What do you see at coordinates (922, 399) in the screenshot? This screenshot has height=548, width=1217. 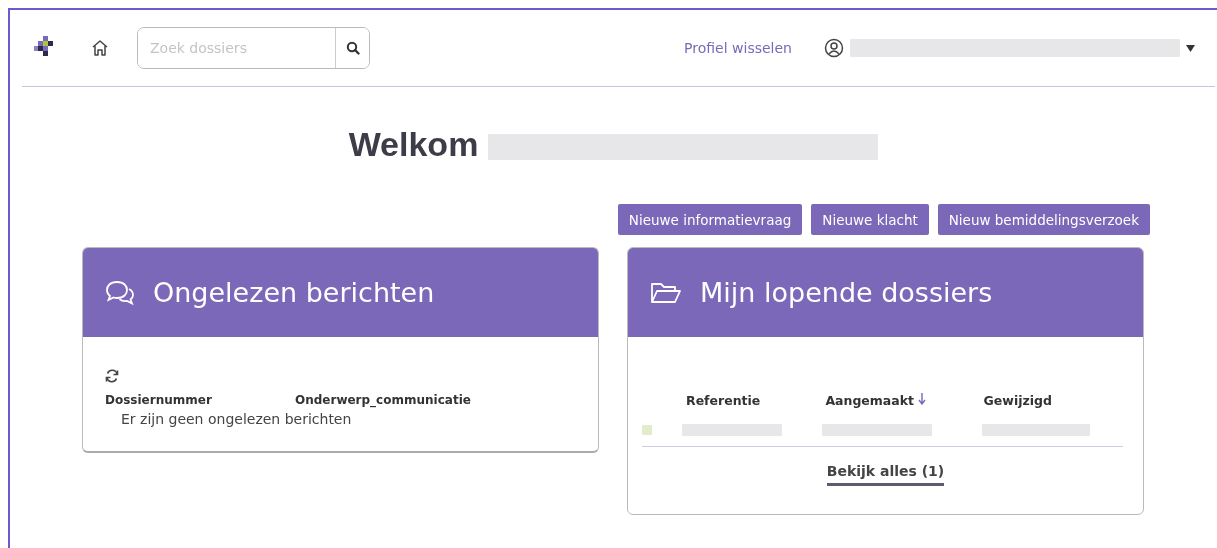 I see `sort-arrow-icon` at bounding box center [922, 399].